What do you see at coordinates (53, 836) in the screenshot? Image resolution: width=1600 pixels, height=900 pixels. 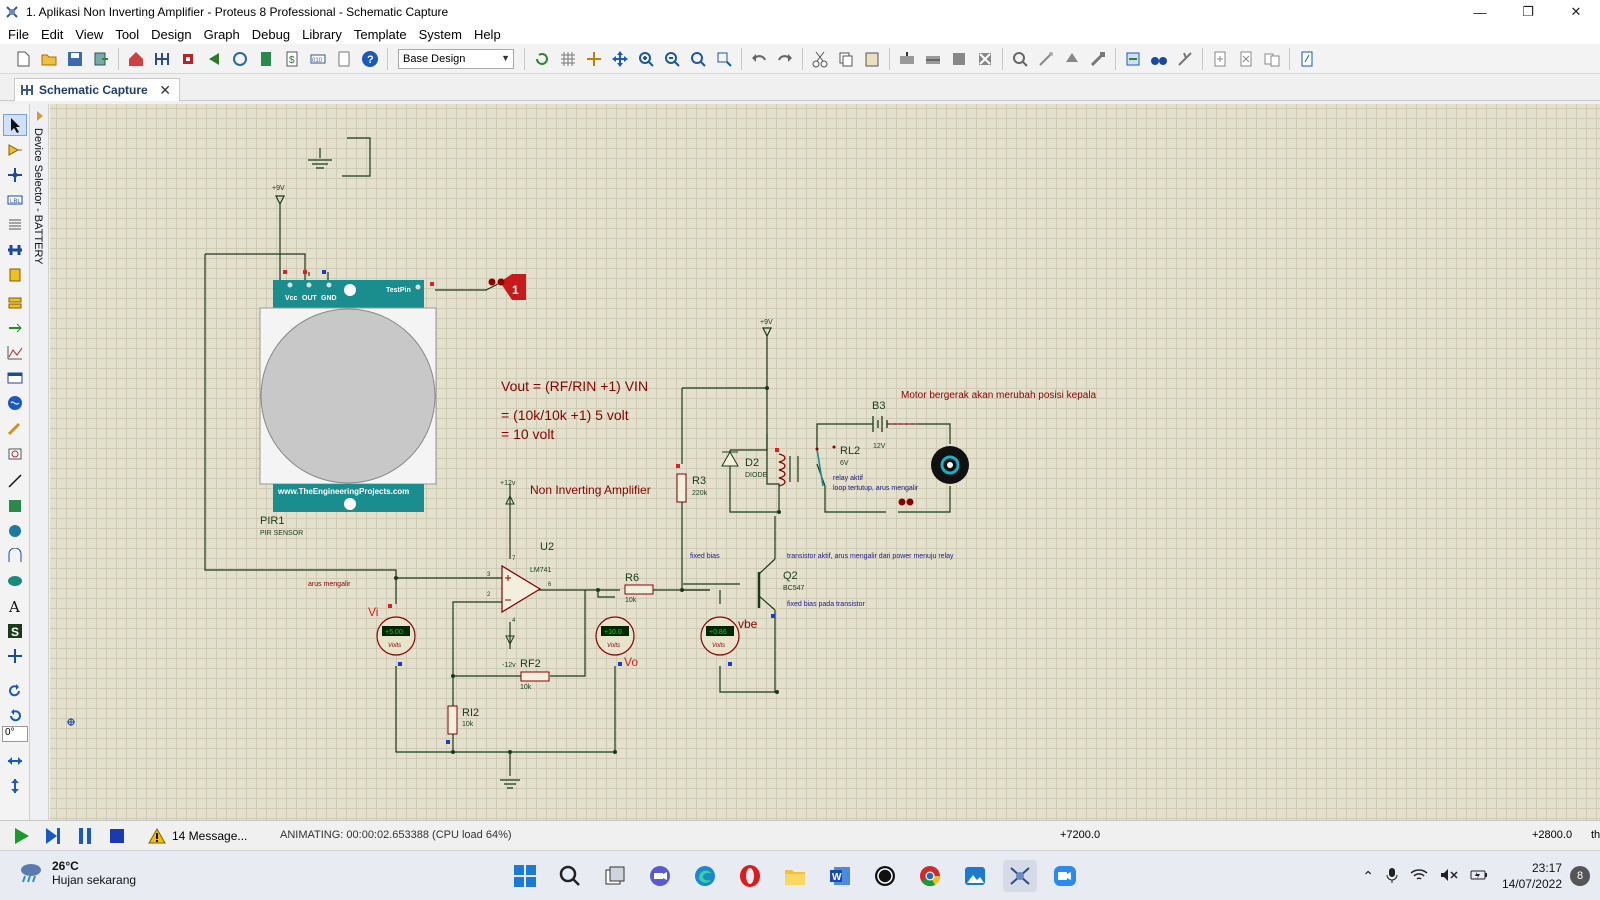 I see `step-button` at bounding box center [53, 836].